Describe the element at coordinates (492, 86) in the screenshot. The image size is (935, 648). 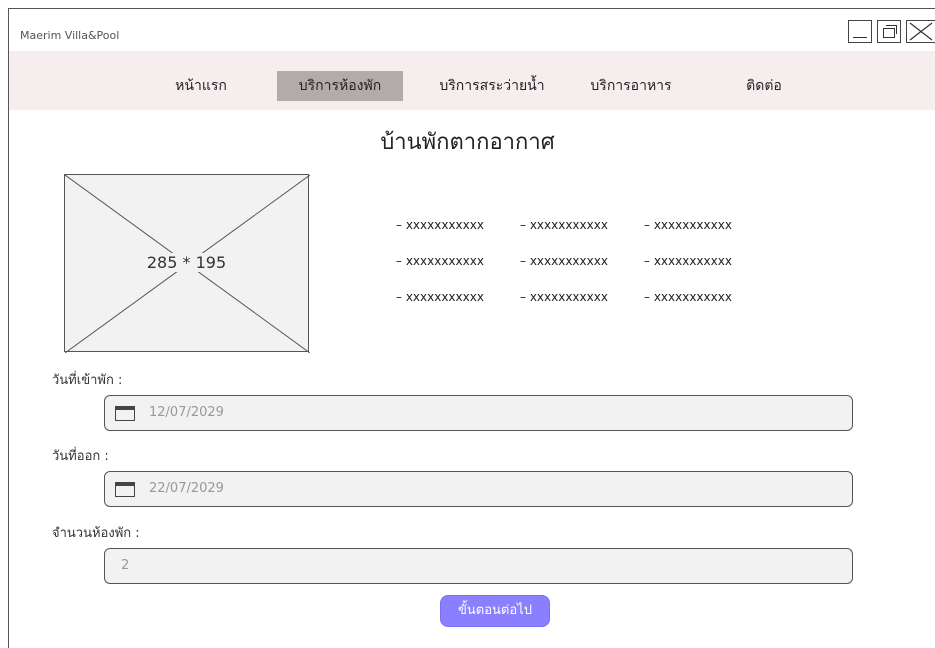
I see `nav-item-pool: บริการสระว่ายน้ำ` at that location.